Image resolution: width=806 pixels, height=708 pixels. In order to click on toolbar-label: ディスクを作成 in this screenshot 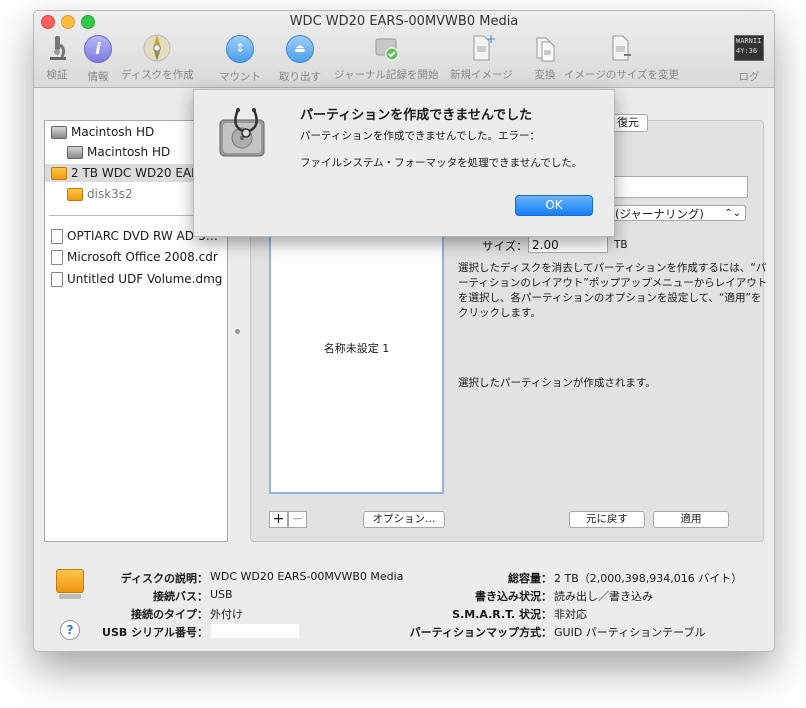, I will do `click(157, 75)`.